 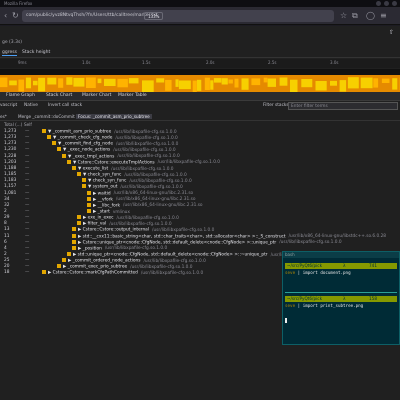 I want to click on total-count: 6, so click(x=5, y=242).